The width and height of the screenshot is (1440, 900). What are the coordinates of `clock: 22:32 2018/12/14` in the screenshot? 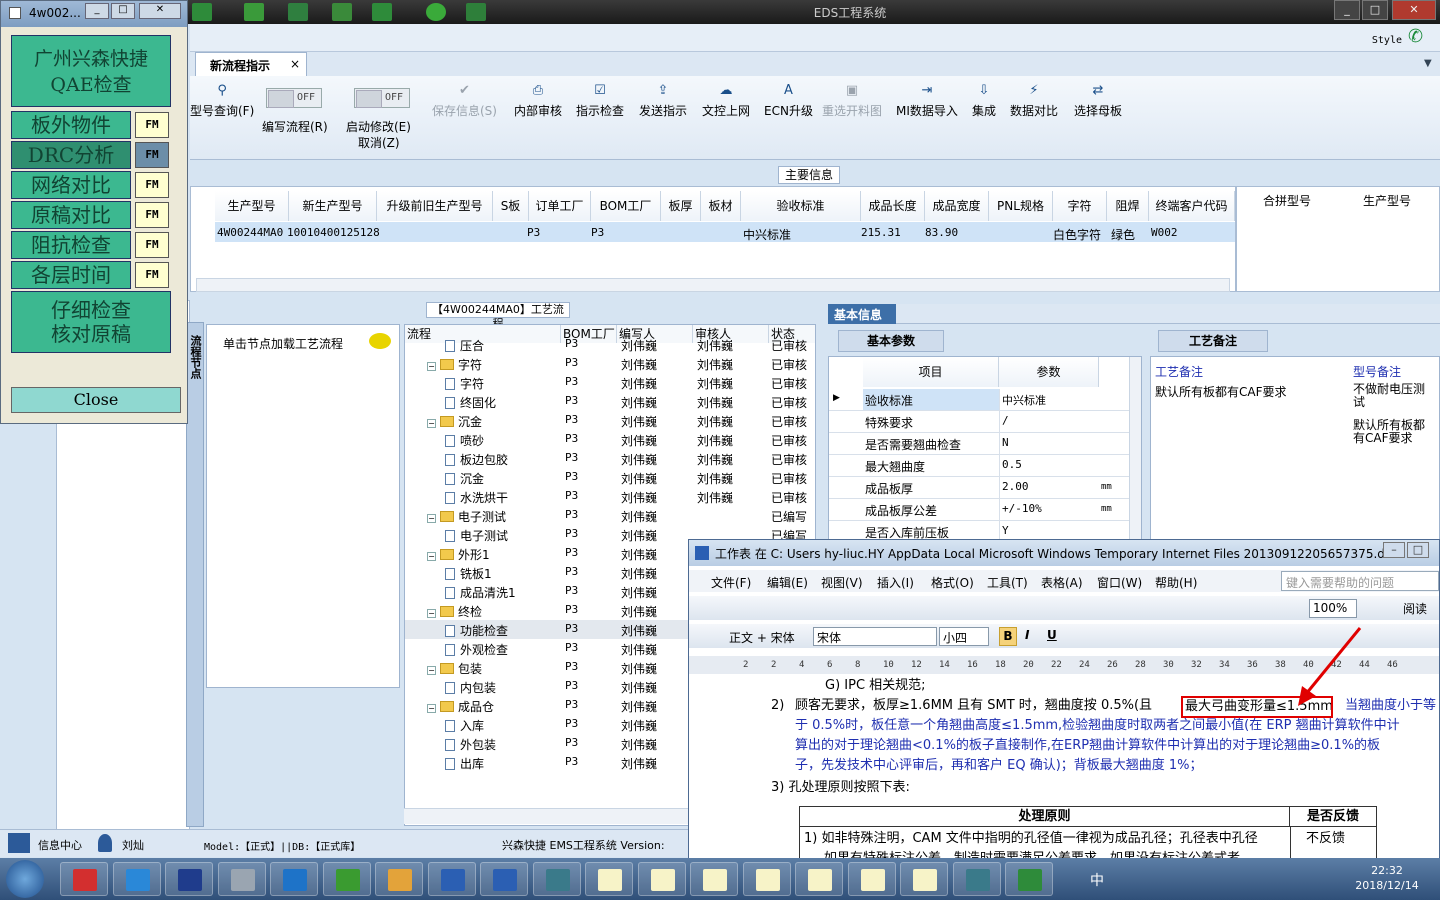 It's located at (1387, 878).